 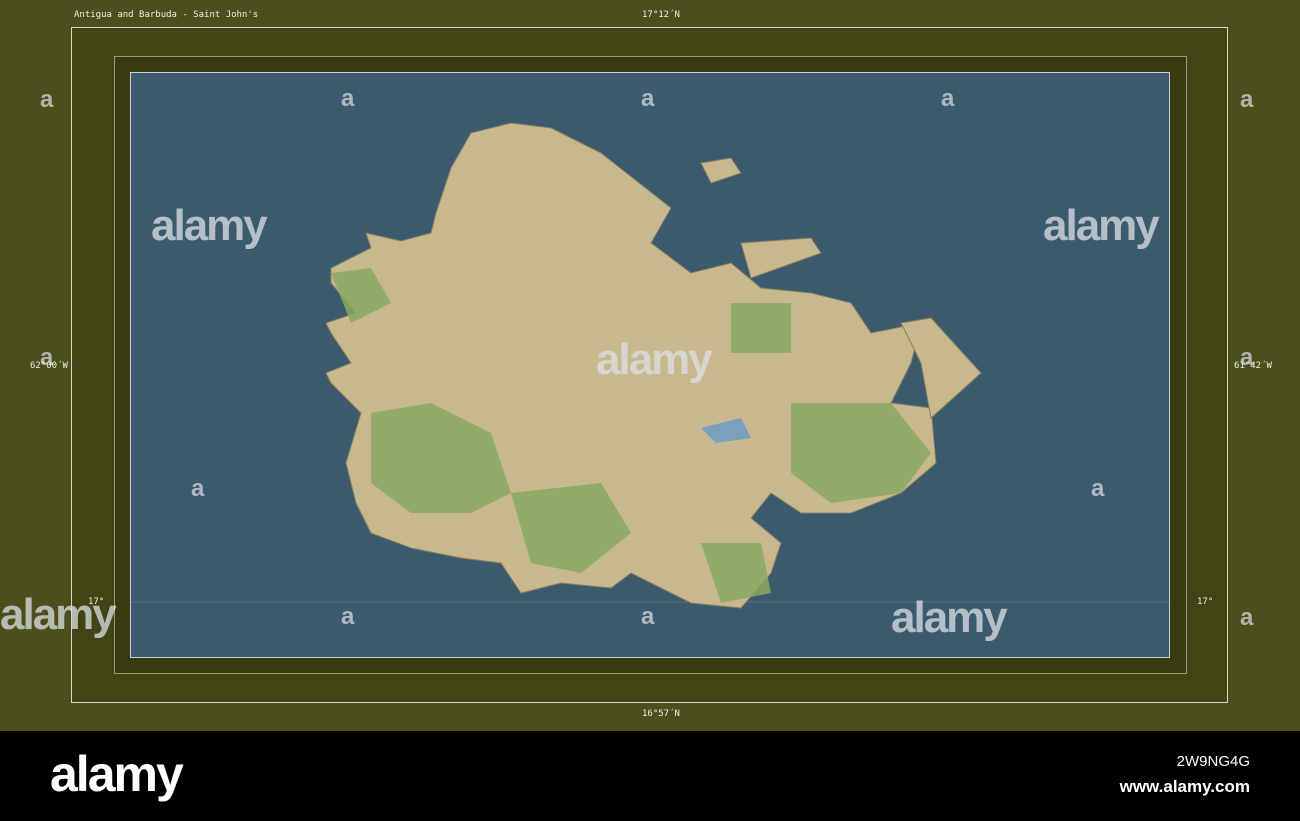 I want to click on image-id: 2W9NG4G, so click(x=1213, y=761).